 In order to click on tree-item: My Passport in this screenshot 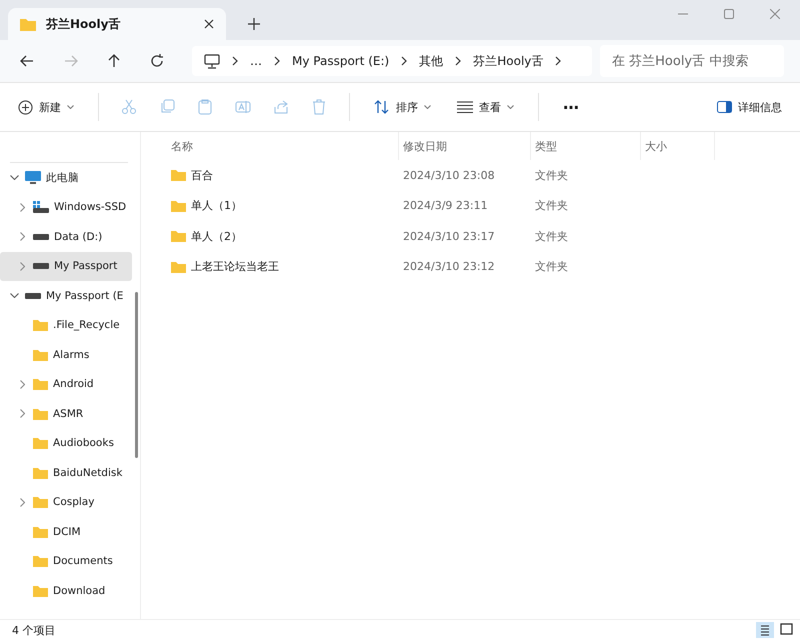, I will do `click(66, 266)`.